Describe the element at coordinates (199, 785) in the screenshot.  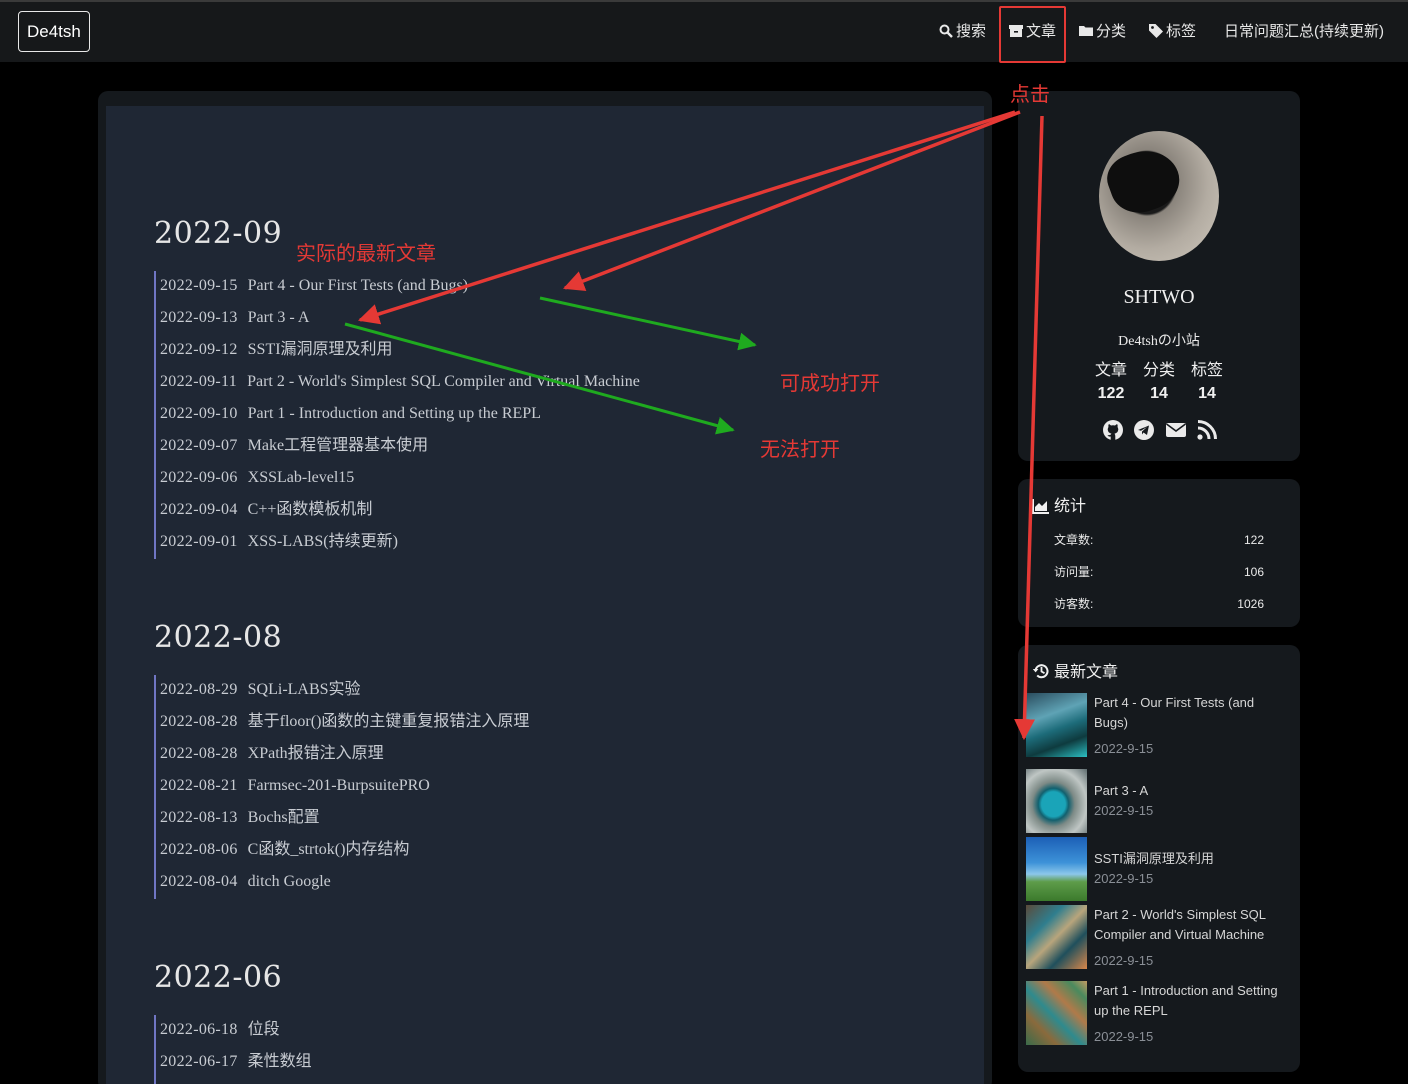
I see `archive-item-date: 2022-08-21` at that location.